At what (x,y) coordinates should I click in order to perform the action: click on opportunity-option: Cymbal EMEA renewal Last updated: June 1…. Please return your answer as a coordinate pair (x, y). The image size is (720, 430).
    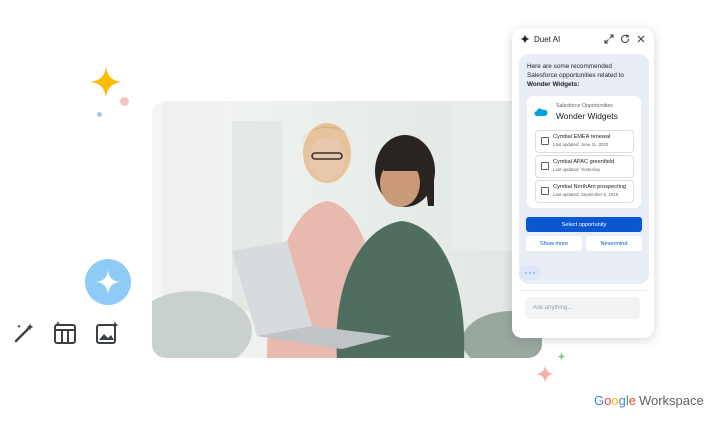
    Looking at the image, I should click on (584, 141).